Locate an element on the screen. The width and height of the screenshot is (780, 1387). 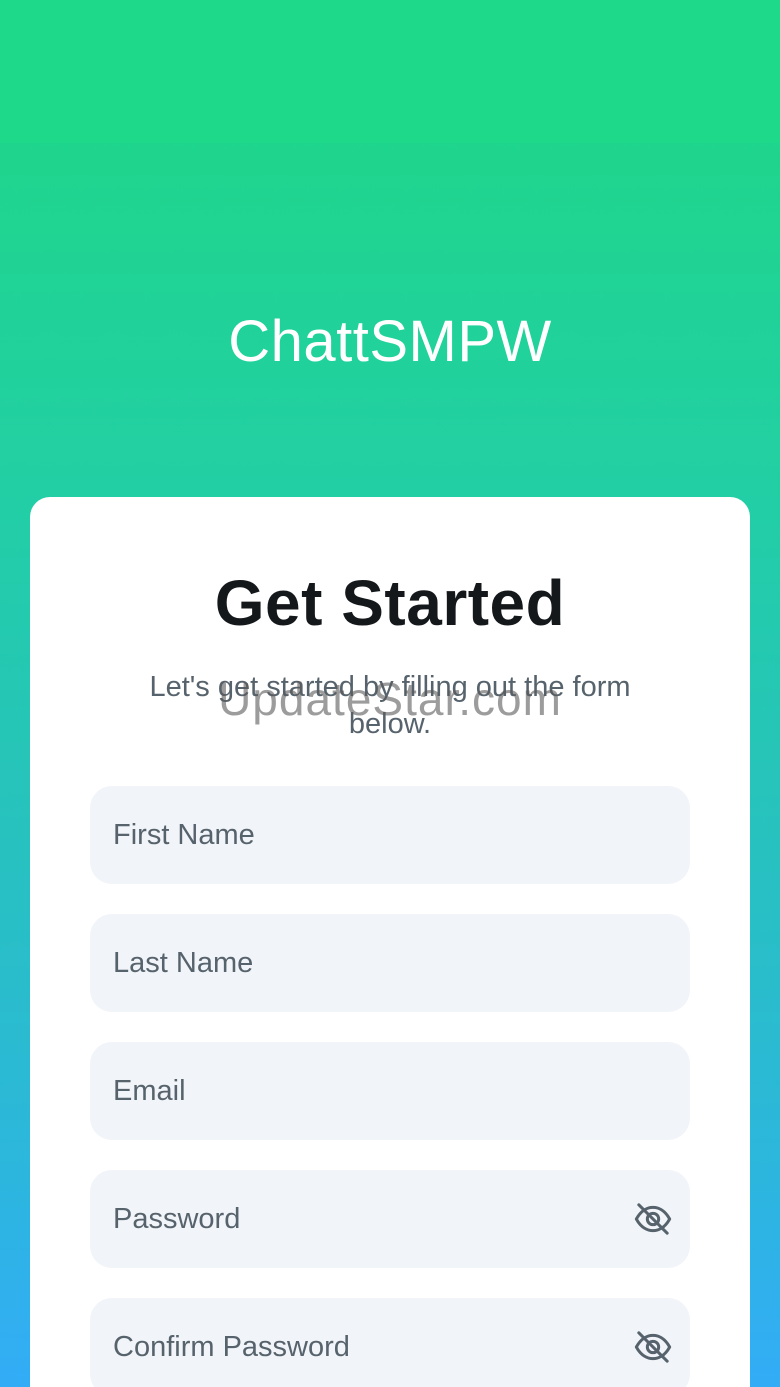
email-input is located at coordinates (390, 1091).